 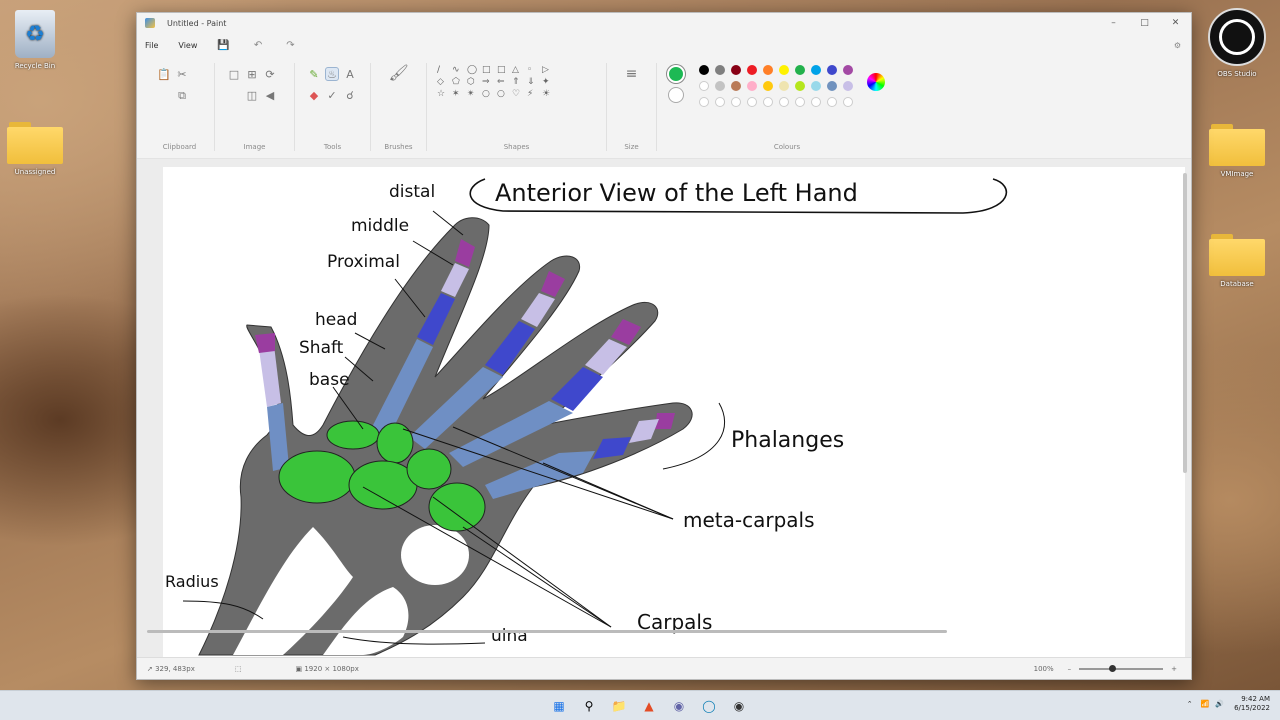 I want to click on cut-icon: ✂, so click(x=182, y=75).